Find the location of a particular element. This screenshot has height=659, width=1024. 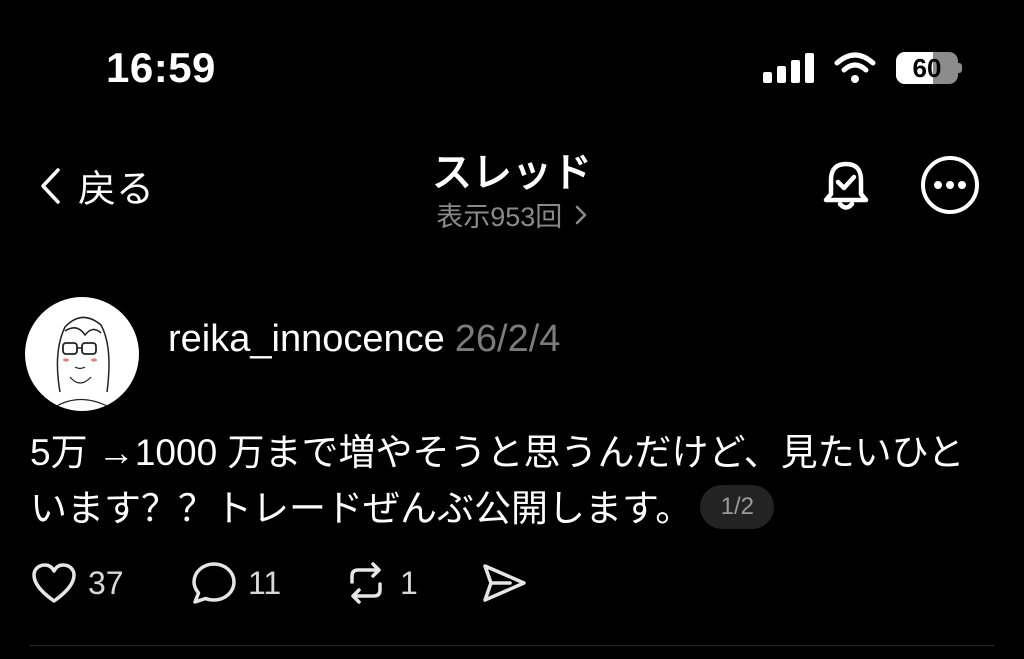

like-count: 37 is located at coordinates (106, 582).